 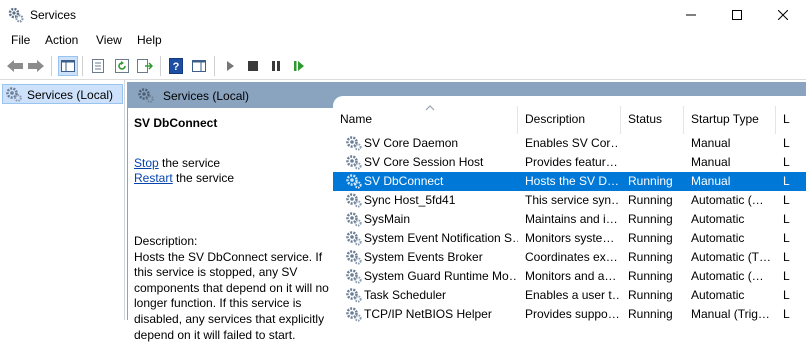 I want to click on column-header-status: Status, so click(x=652, y=120).